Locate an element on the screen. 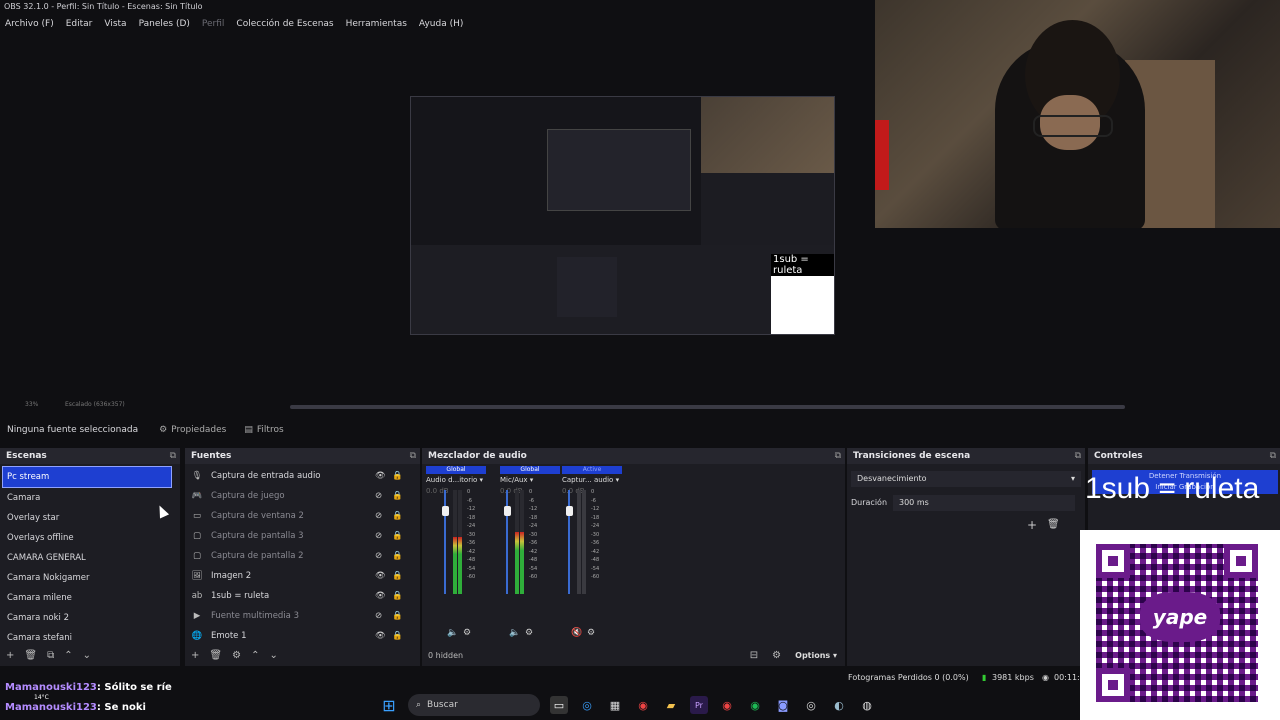 The height and width of the screenshot is (720, 1280). properties-button: ⚙ Propiedades is located at coordinates (192, 430).